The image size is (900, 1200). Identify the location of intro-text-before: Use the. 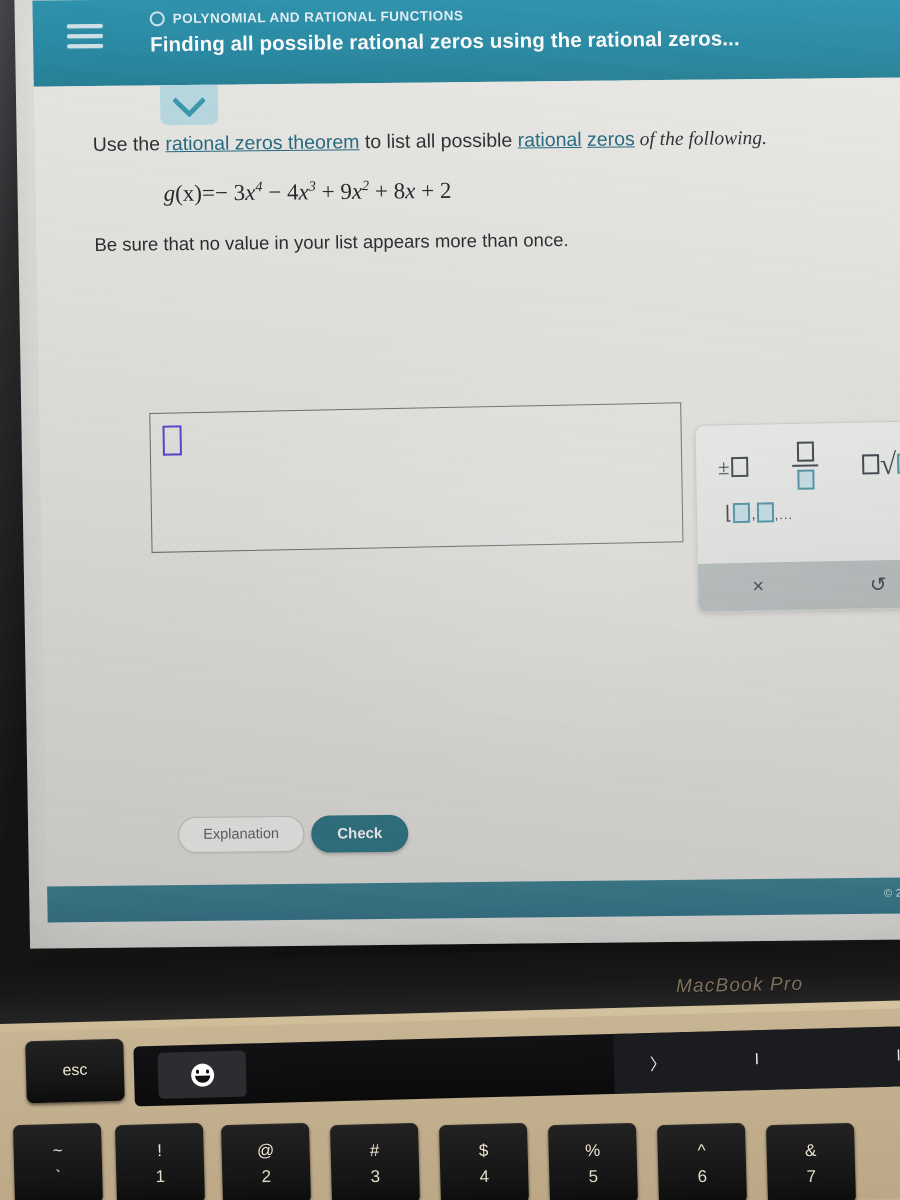
(129, 144).